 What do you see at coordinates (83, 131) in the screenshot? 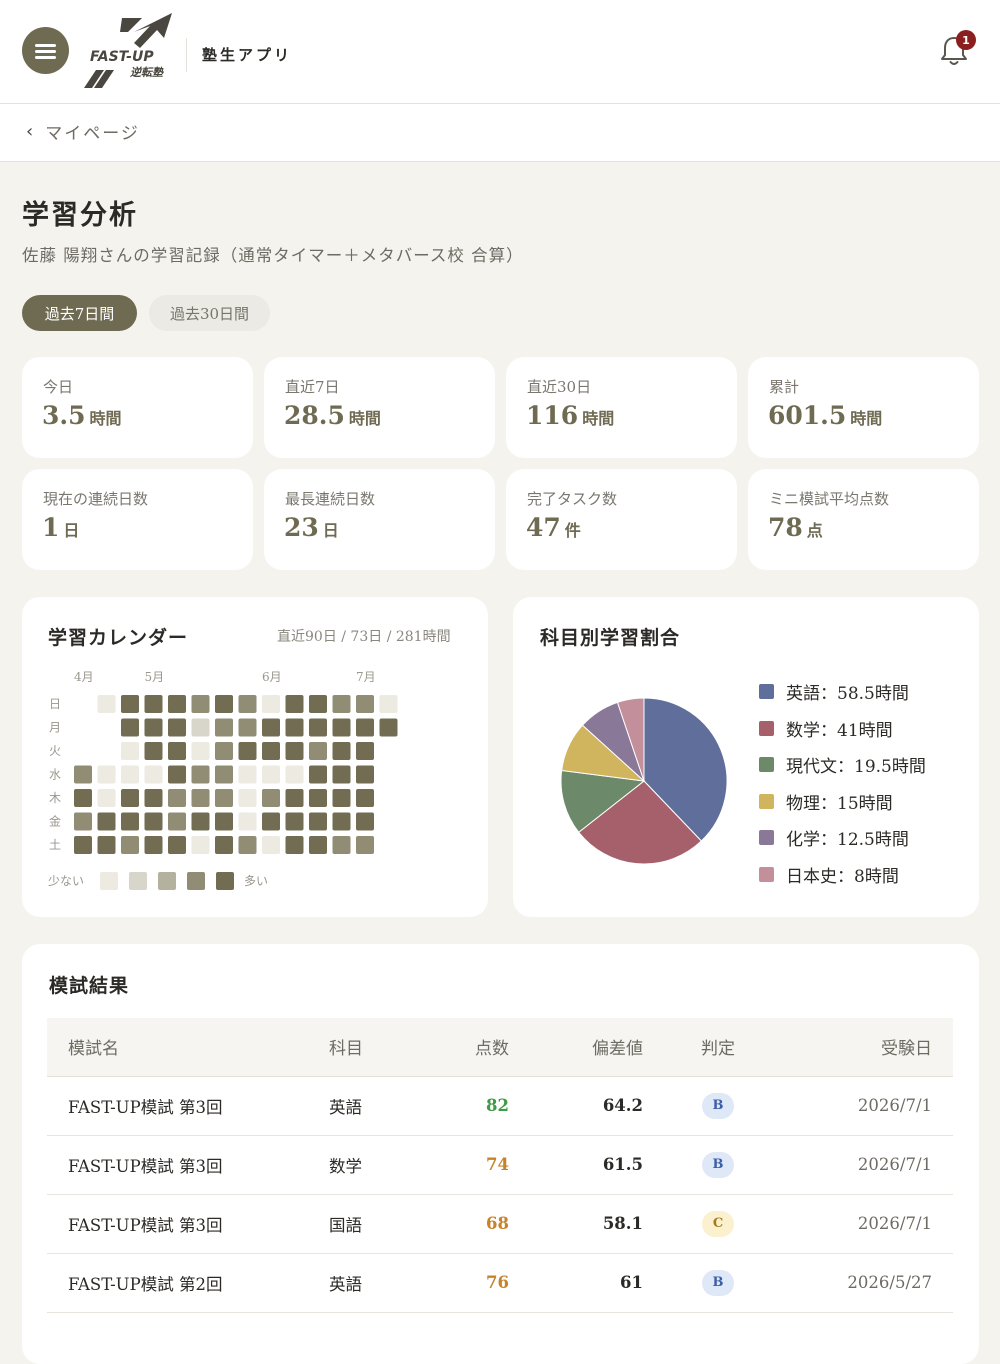
I see `back-to-mypage-link: ‹ マイページ` at bounding box center [83, 131].